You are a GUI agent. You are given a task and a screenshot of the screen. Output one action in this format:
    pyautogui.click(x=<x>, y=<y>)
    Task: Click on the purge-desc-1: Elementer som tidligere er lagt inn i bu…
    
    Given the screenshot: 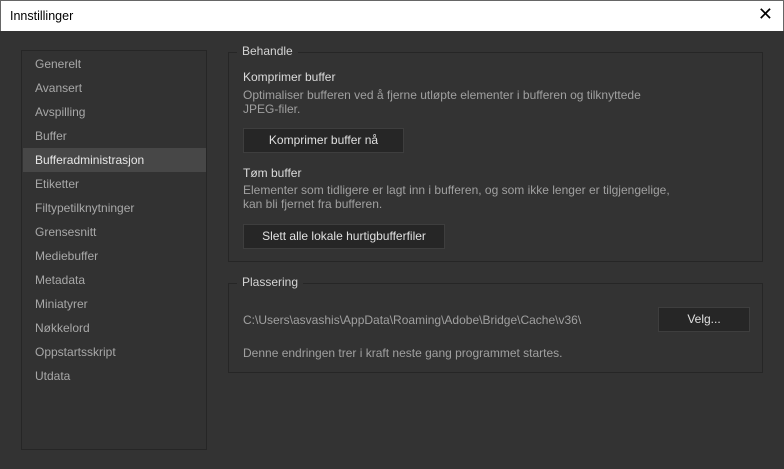 What is the action you would take?
    pyautogui.click(x=456, y=190)
    